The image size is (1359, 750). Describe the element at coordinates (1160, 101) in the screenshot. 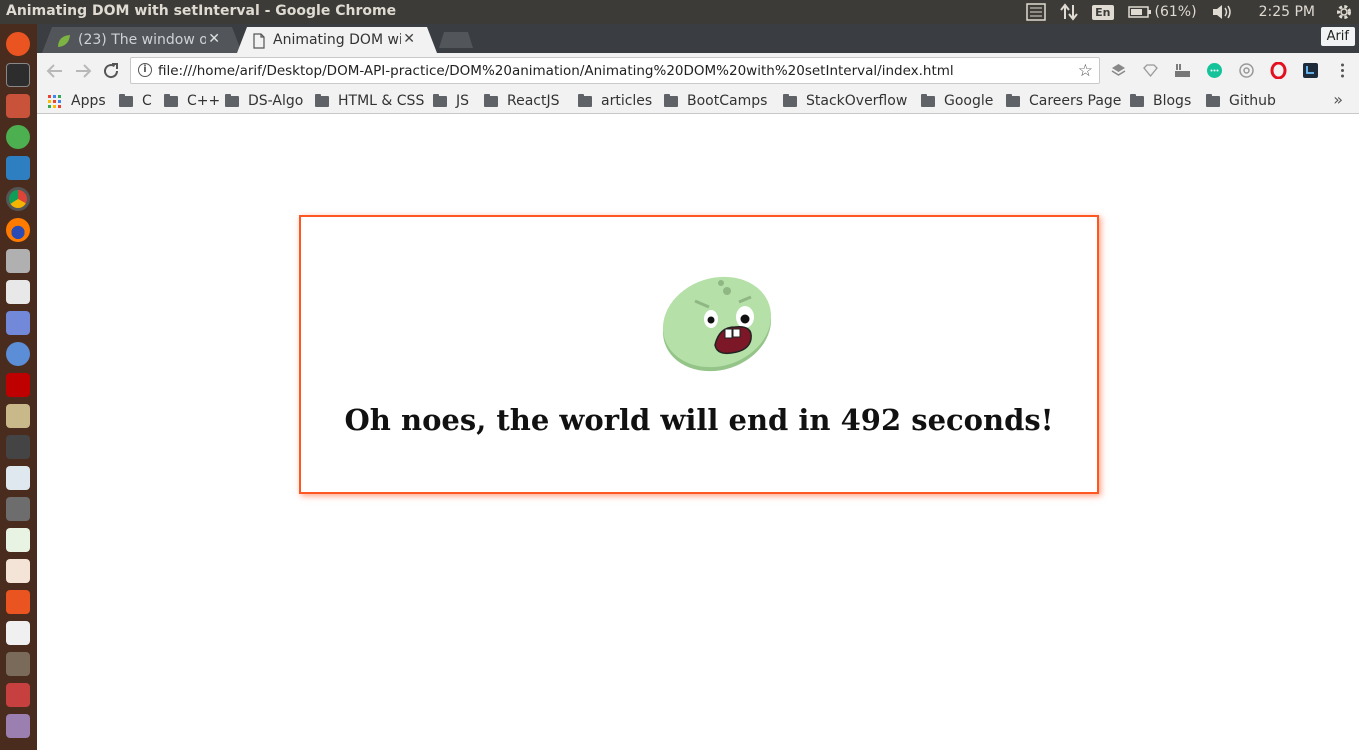

I see `bookmark-folder: Blogs` at that location.